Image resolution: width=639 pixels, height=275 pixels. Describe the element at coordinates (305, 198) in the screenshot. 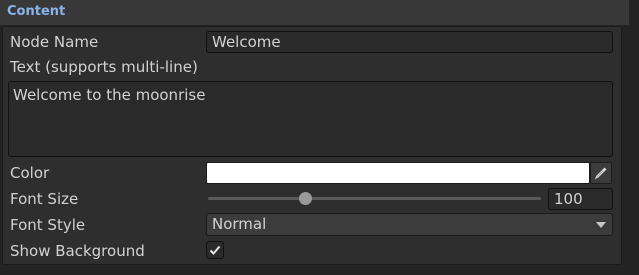

I see `font-size-slider-thumb` at that location.